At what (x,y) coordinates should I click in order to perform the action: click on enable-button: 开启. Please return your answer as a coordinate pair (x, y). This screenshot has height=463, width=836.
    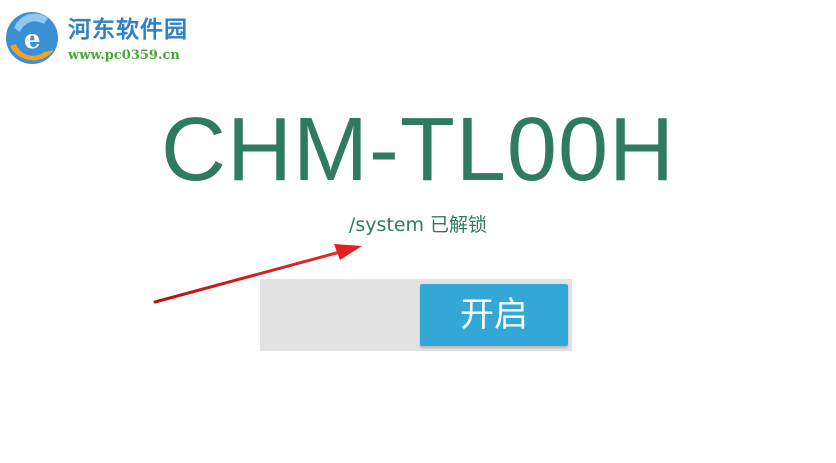
    Looking at the image, I should click on (494, 315).